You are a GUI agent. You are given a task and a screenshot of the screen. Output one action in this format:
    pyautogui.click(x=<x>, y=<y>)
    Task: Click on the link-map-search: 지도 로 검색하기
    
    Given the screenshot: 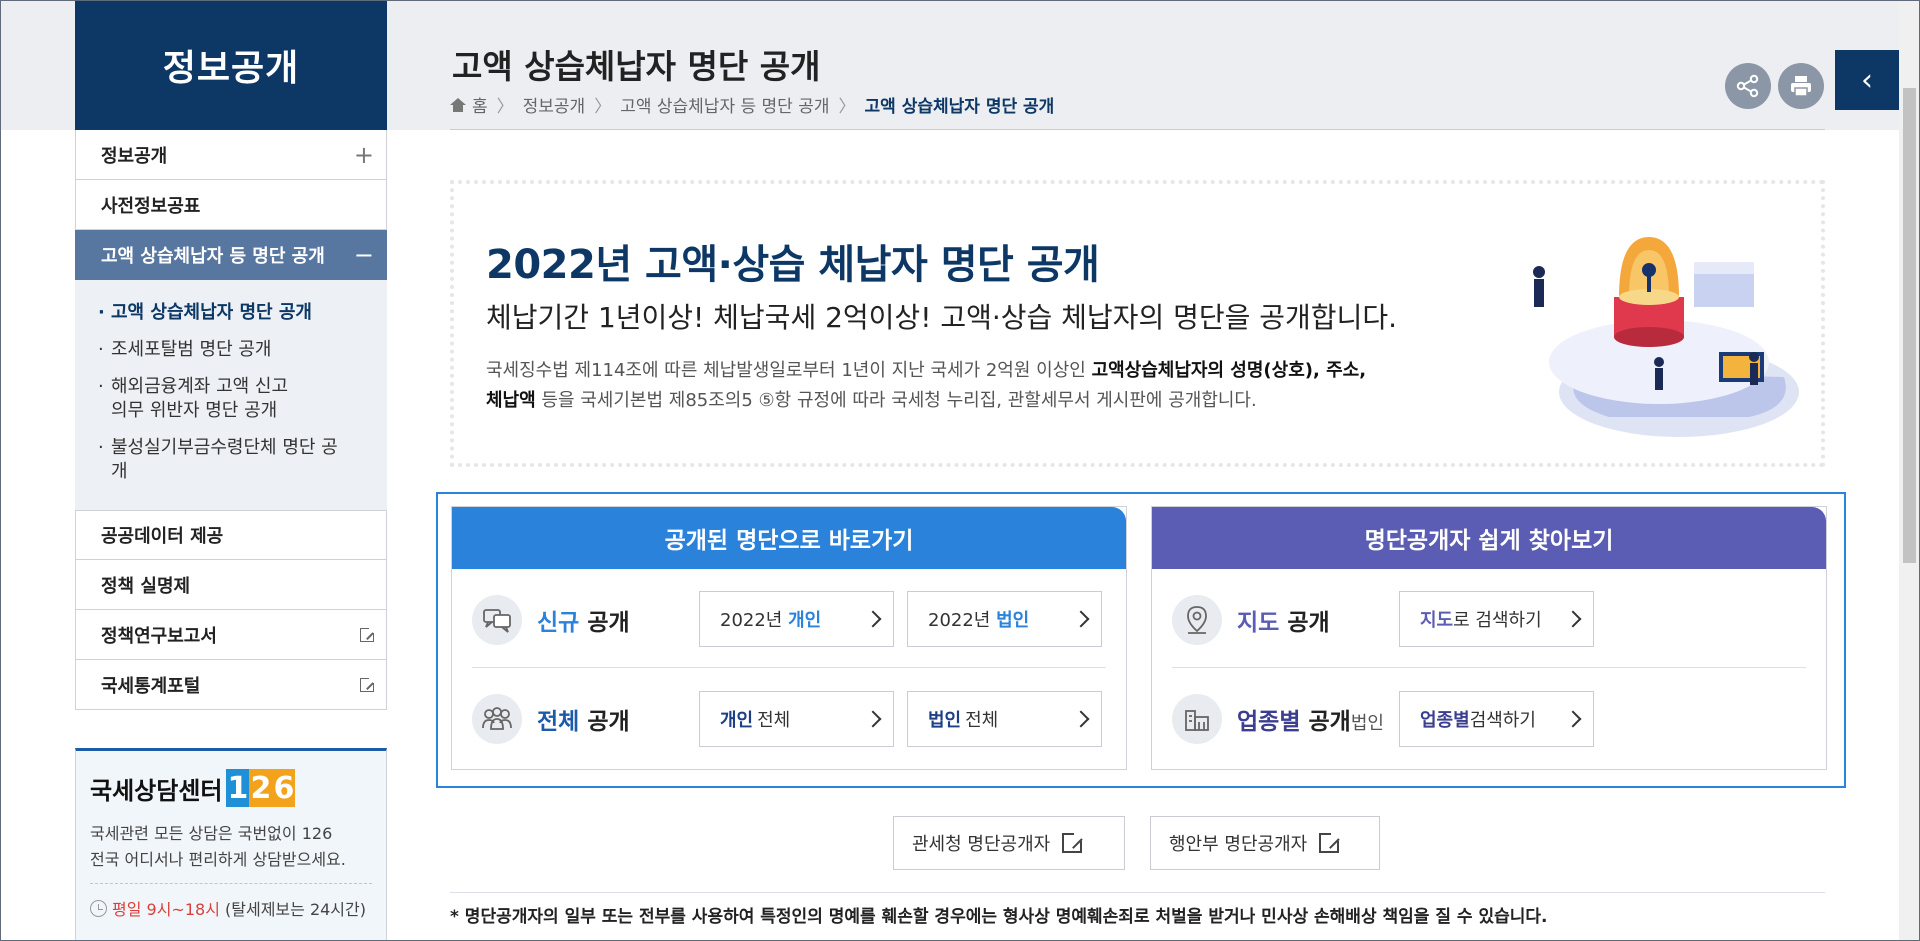 What is the action you would take?
    pyautogui.click(x=1496, y=619)
    